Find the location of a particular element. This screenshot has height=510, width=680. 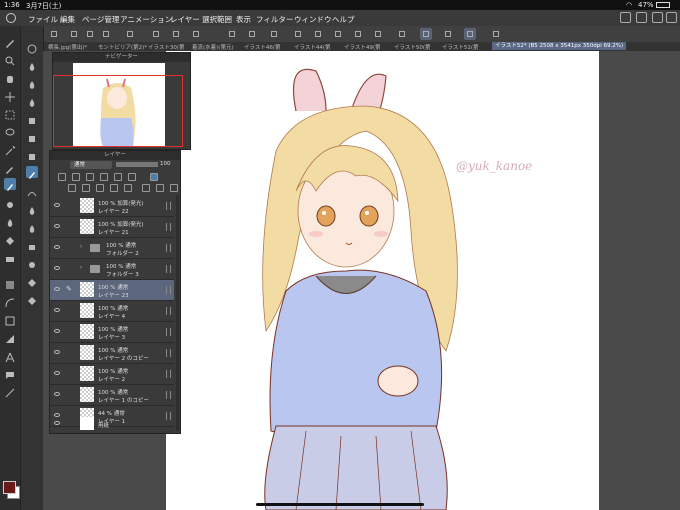

opacity-slider is located at coordinates (137, 164).